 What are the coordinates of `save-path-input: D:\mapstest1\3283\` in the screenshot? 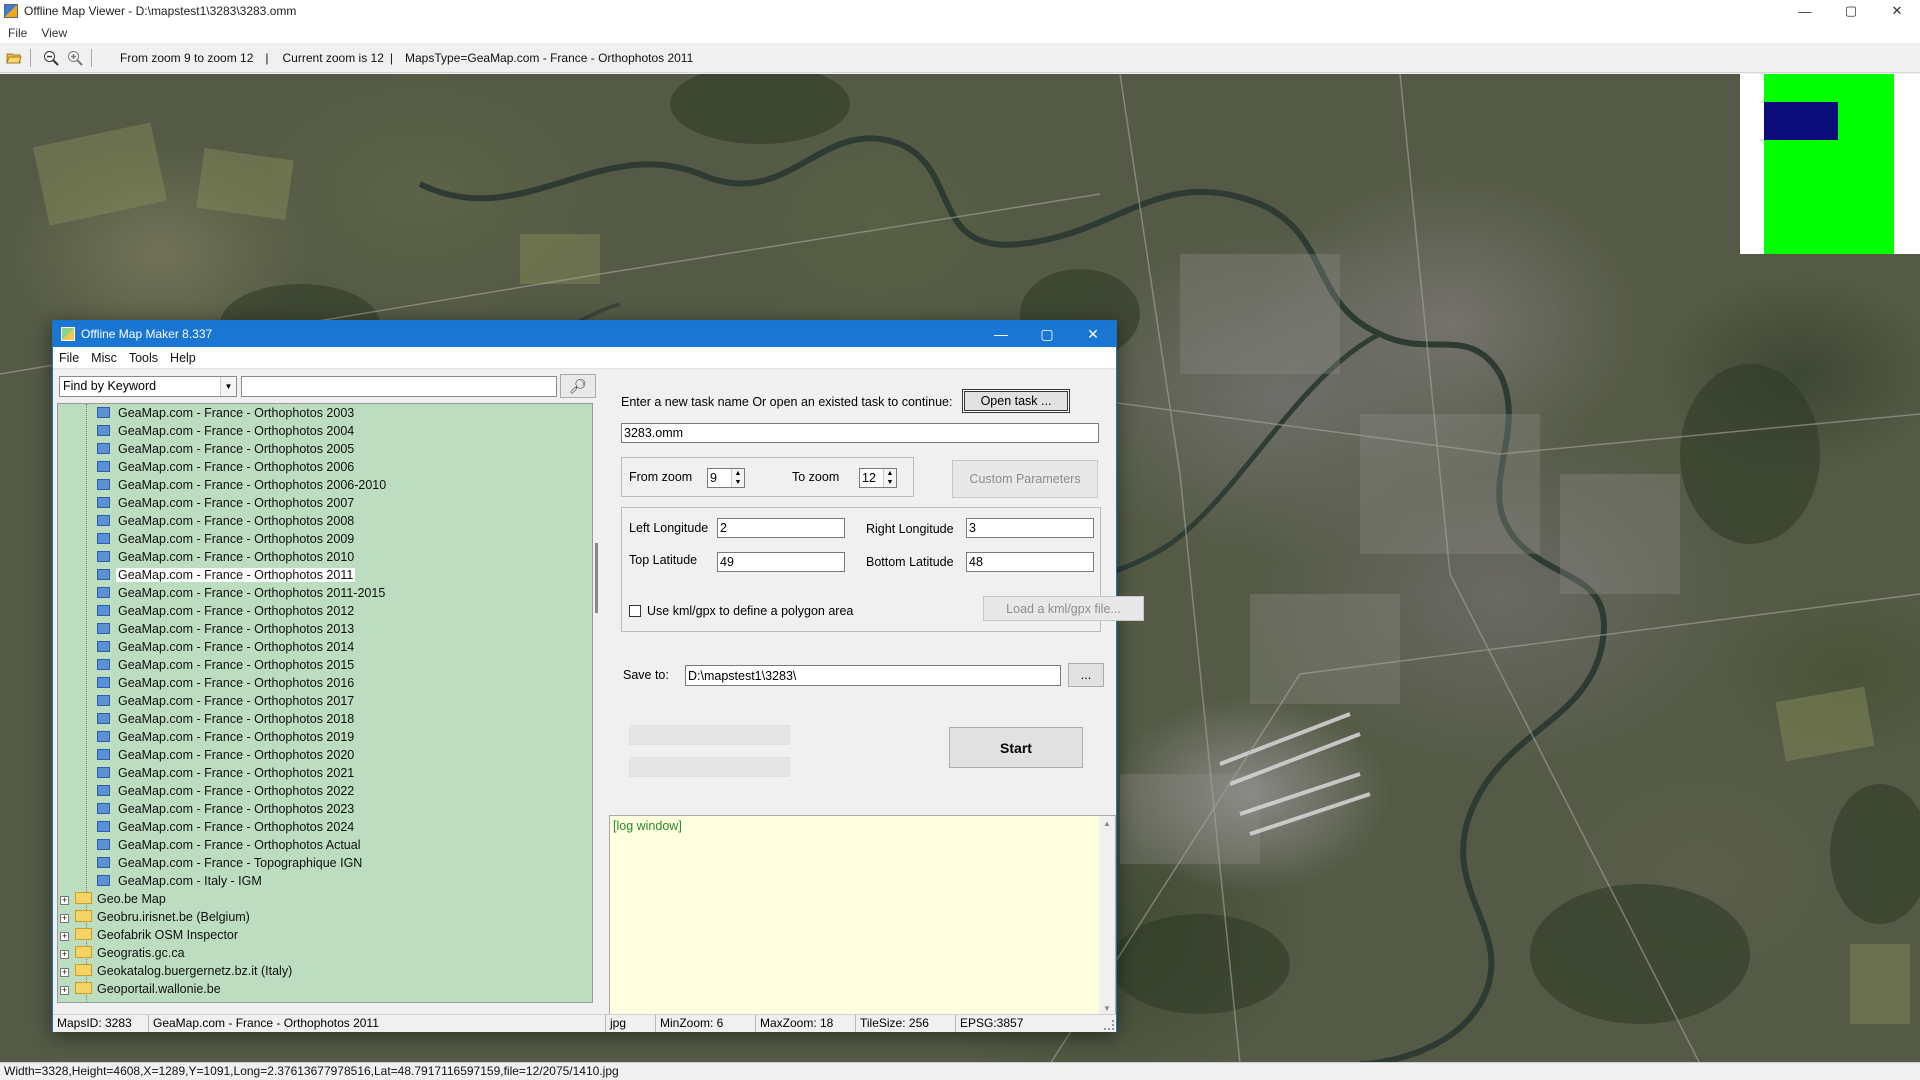 It's located at (873, 675).